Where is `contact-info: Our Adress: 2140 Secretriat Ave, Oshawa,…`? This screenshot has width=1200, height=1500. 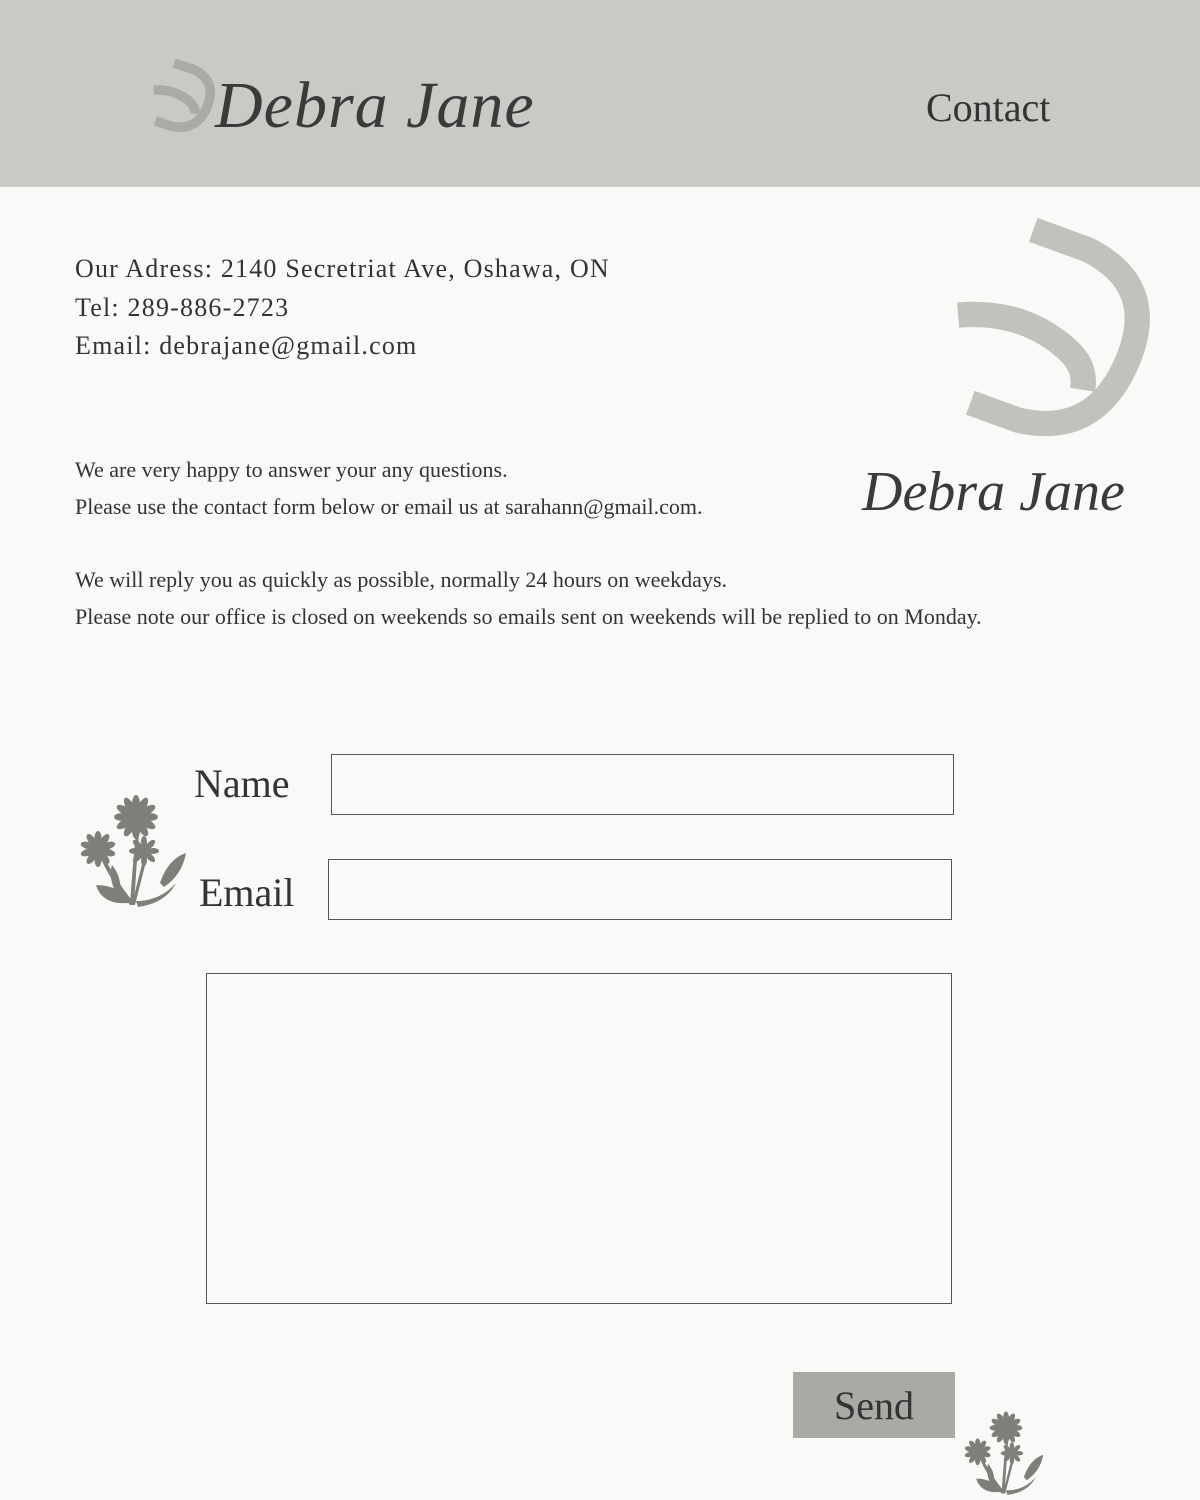
contact-info: Our Adress: 2140 Secretriat Ave, Oshawa,… is located at coordinates (342, 308).